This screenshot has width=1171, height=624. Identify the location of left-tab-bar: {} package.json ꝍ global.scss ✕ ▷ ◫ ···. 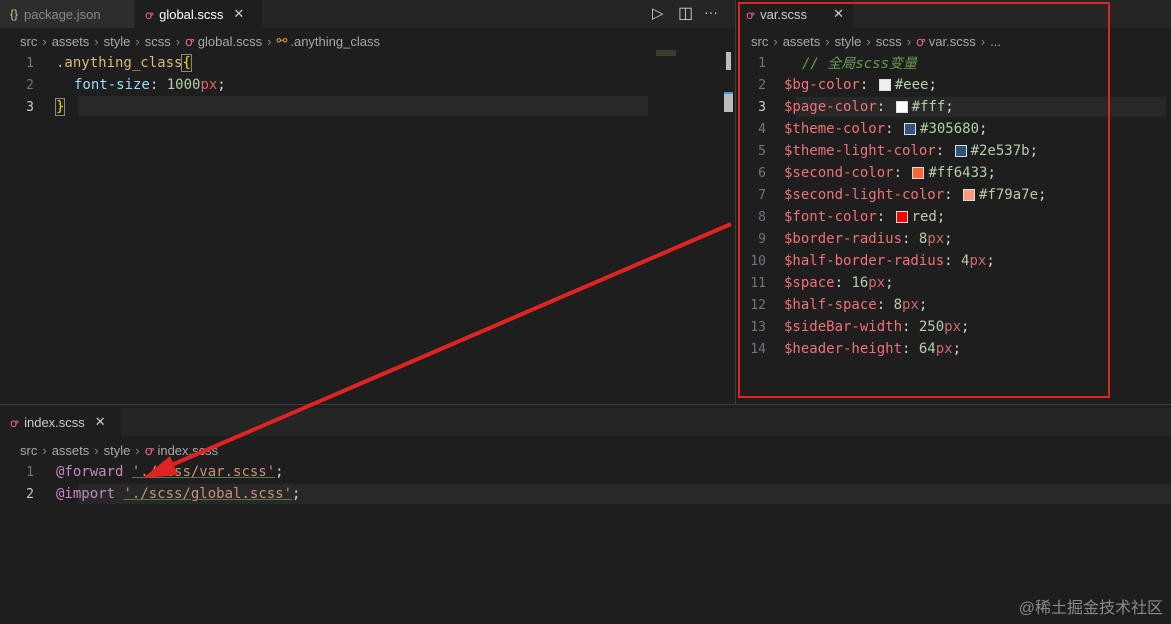
(367, 14).